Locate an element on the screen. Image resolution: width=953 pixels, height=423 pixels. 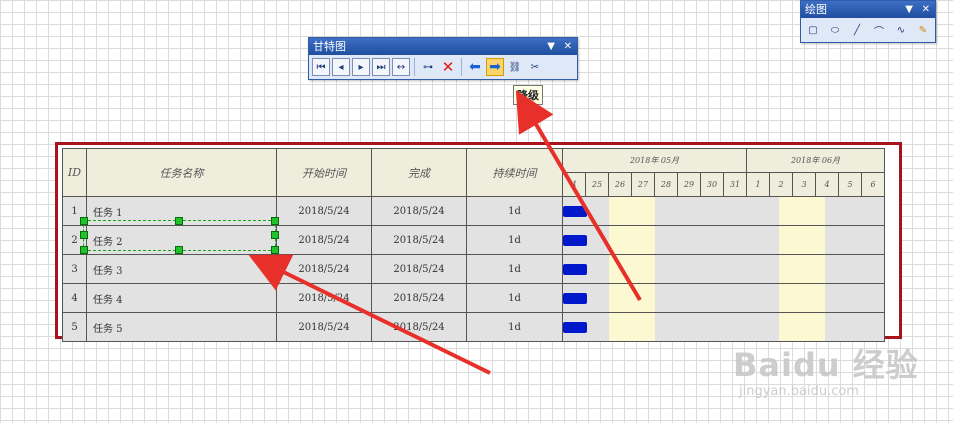
watermark: Baidu 经验 jingyan.baidu.com is located at coordinates (826, 369).